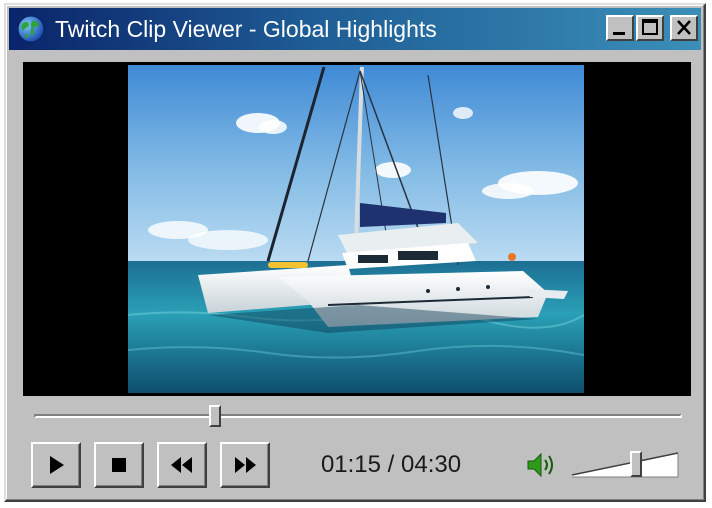  I want to click on maximize-icon, so click(650, 27).